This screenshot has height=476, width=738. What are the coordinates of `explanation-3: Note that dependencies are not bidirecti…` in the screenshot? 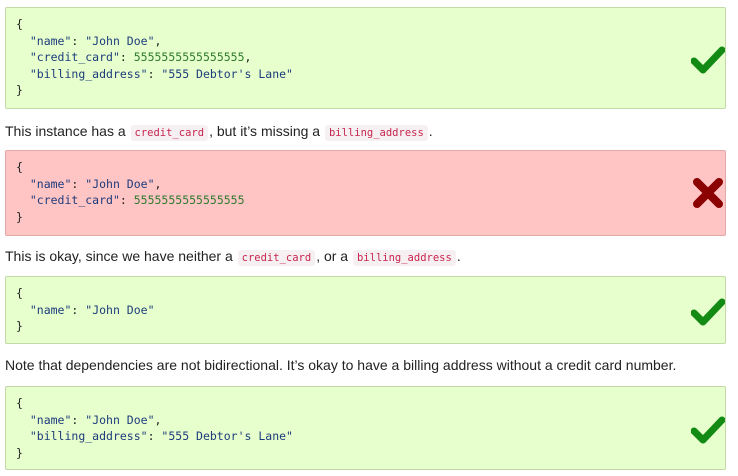 It's located at (341, 365).